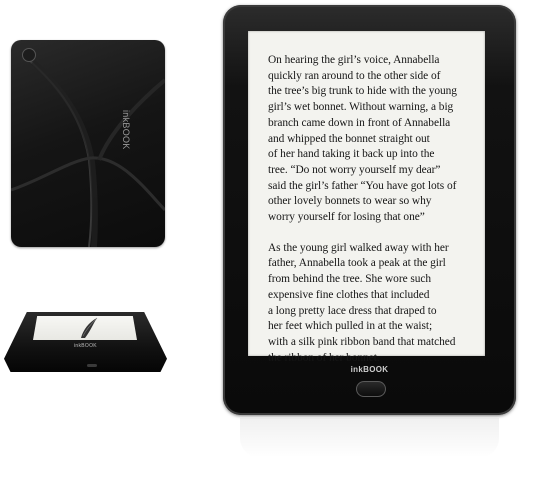 This screenshot has width=539, height=504. I want to click on back-texture-lines, so click(88, 153).